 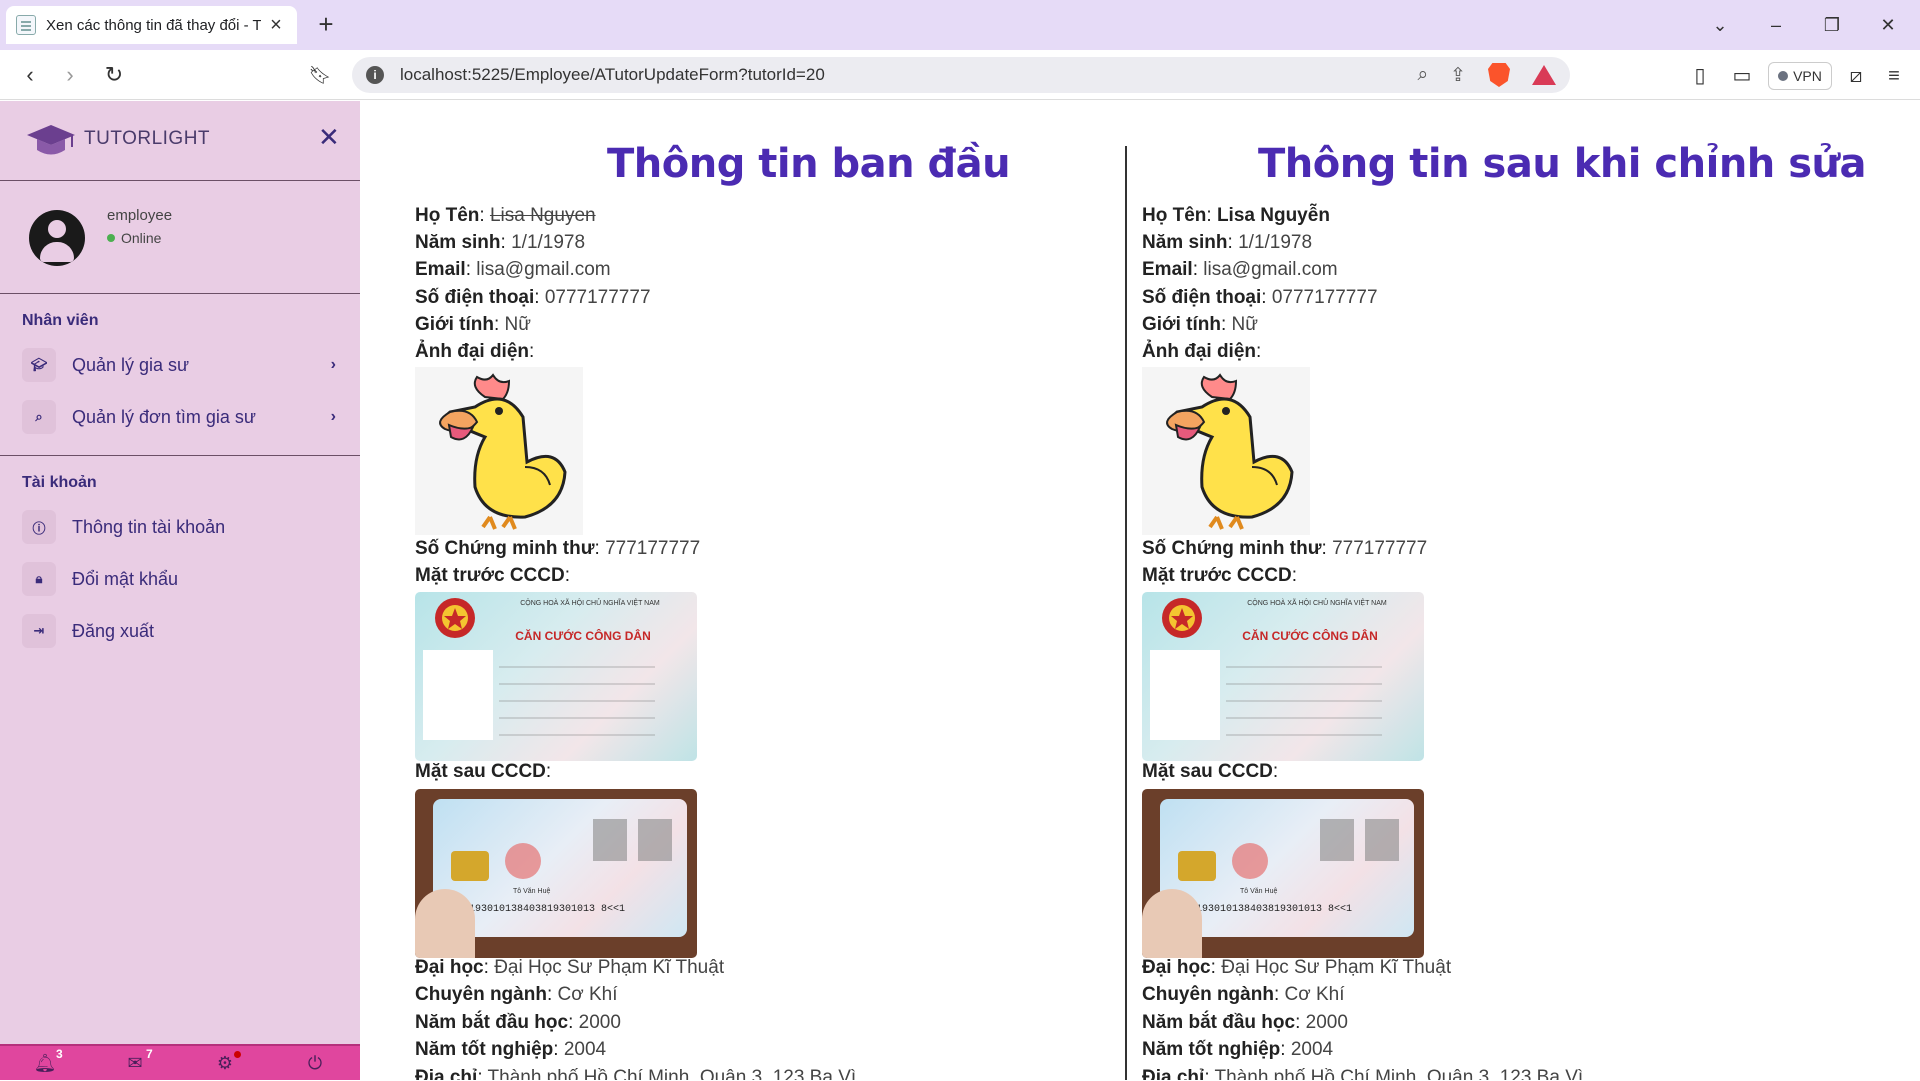 What do you see at coordinates (375, 75) in the screenshot?
I see `site-info-icon: i` at bounding box center [375, 75].